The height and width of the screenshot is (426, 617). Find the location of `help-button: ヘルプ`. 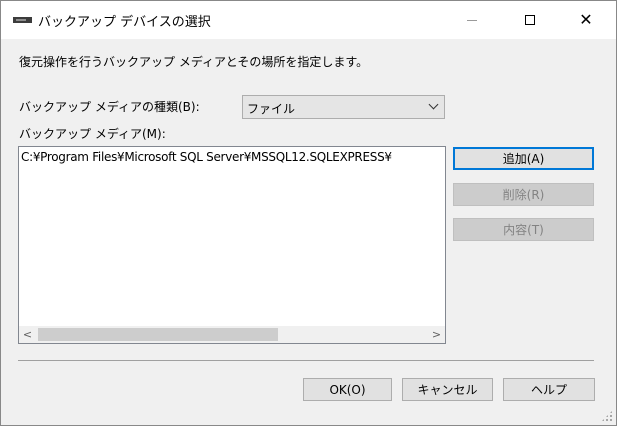

help-button: ヘルプ is located at coordinates (549, 389).